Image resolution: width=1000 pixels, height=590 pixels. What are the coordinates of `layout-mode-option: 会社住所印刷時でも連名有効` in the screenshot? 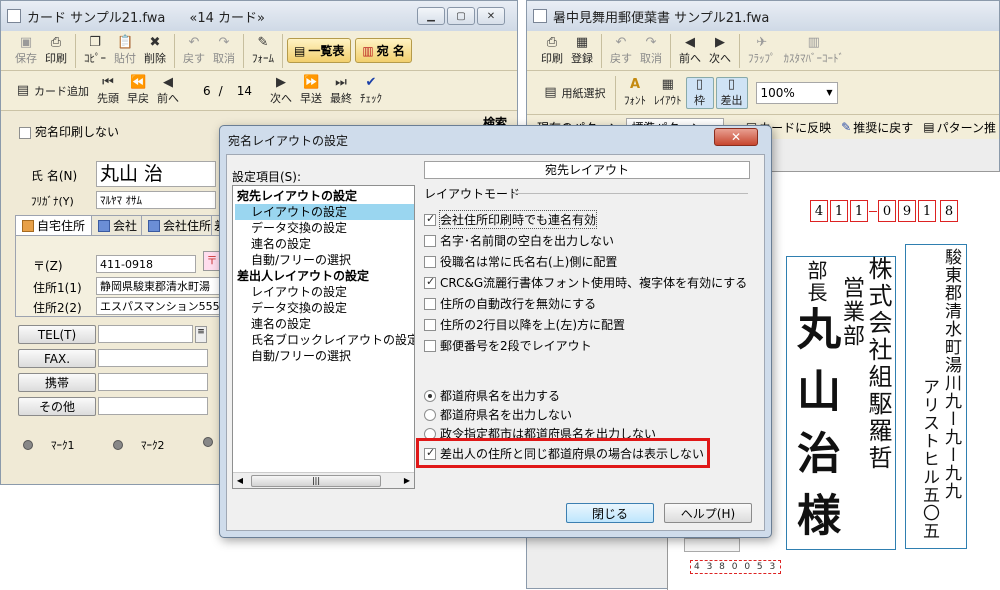 It's located at (511, 219).